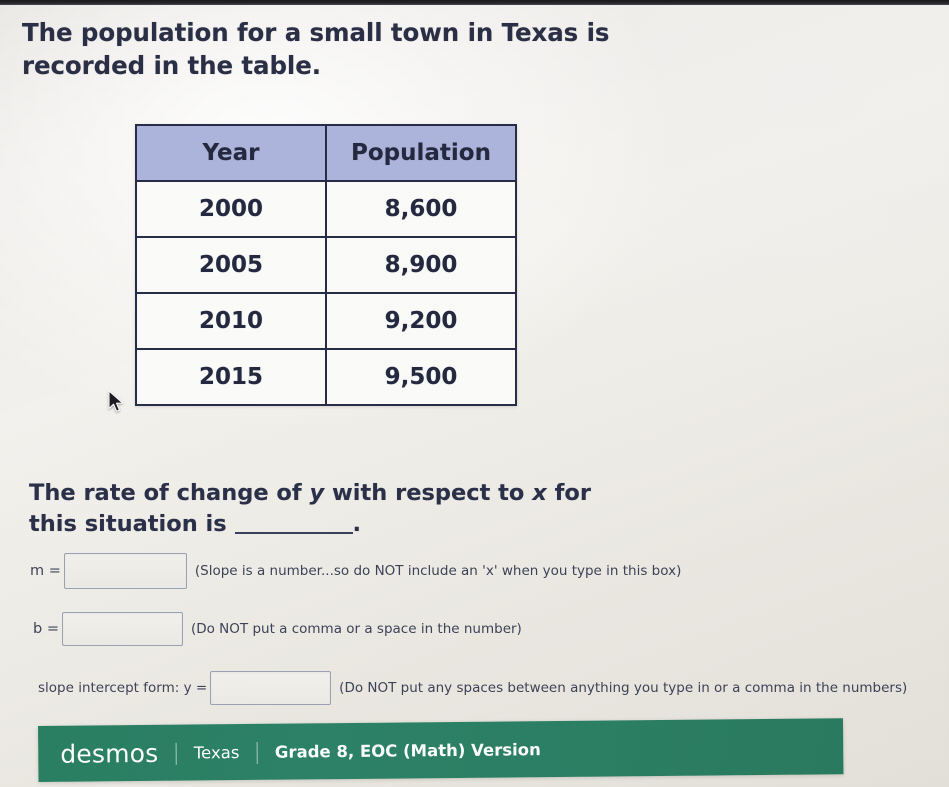 The image size is (949, 787). I want to click on cell-population: 9,200, so click(421, 321).